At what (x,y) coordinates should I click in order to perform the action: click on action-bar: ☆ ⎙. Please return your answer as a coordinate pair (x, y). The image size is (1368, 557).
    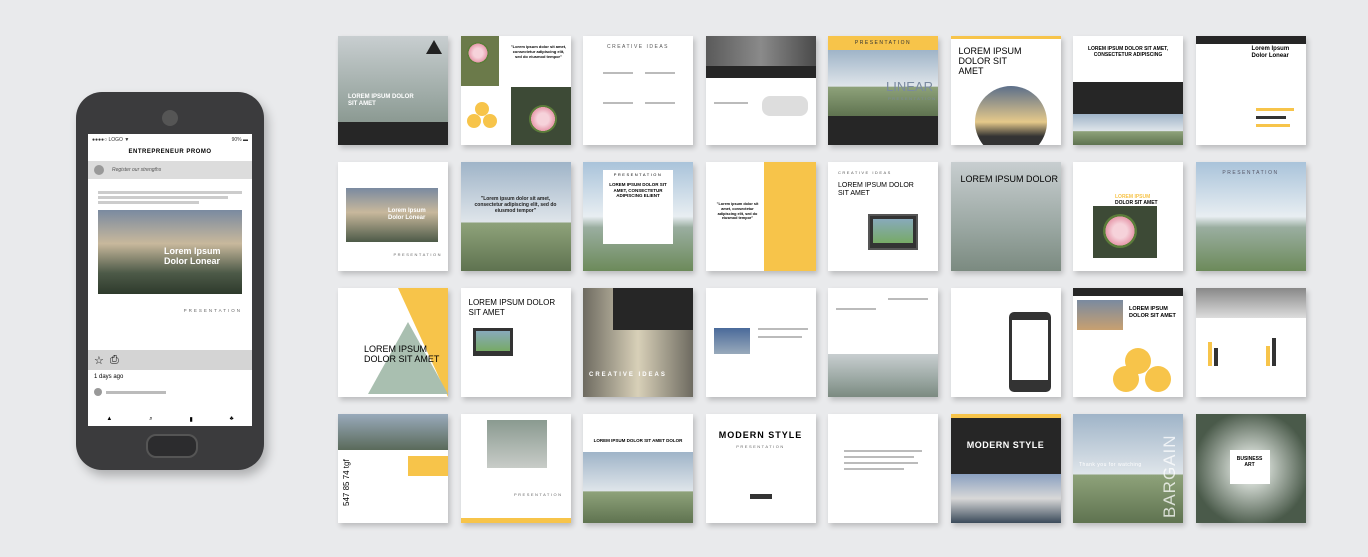
    Looking at the image, I should click on (170, 360).